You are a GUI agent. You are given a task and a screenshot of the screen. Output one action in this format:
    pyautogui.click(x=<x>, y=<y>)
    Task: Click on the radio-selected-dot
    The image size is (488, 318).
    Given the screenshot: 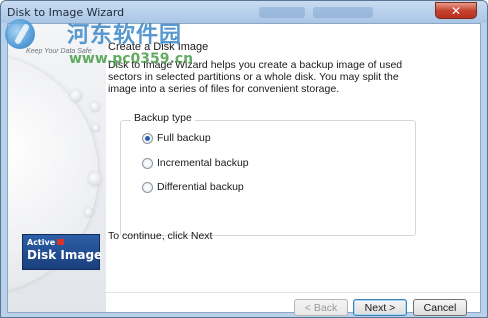 What is the action you would take?
    pyautogui.click(x=147, y=138)
    